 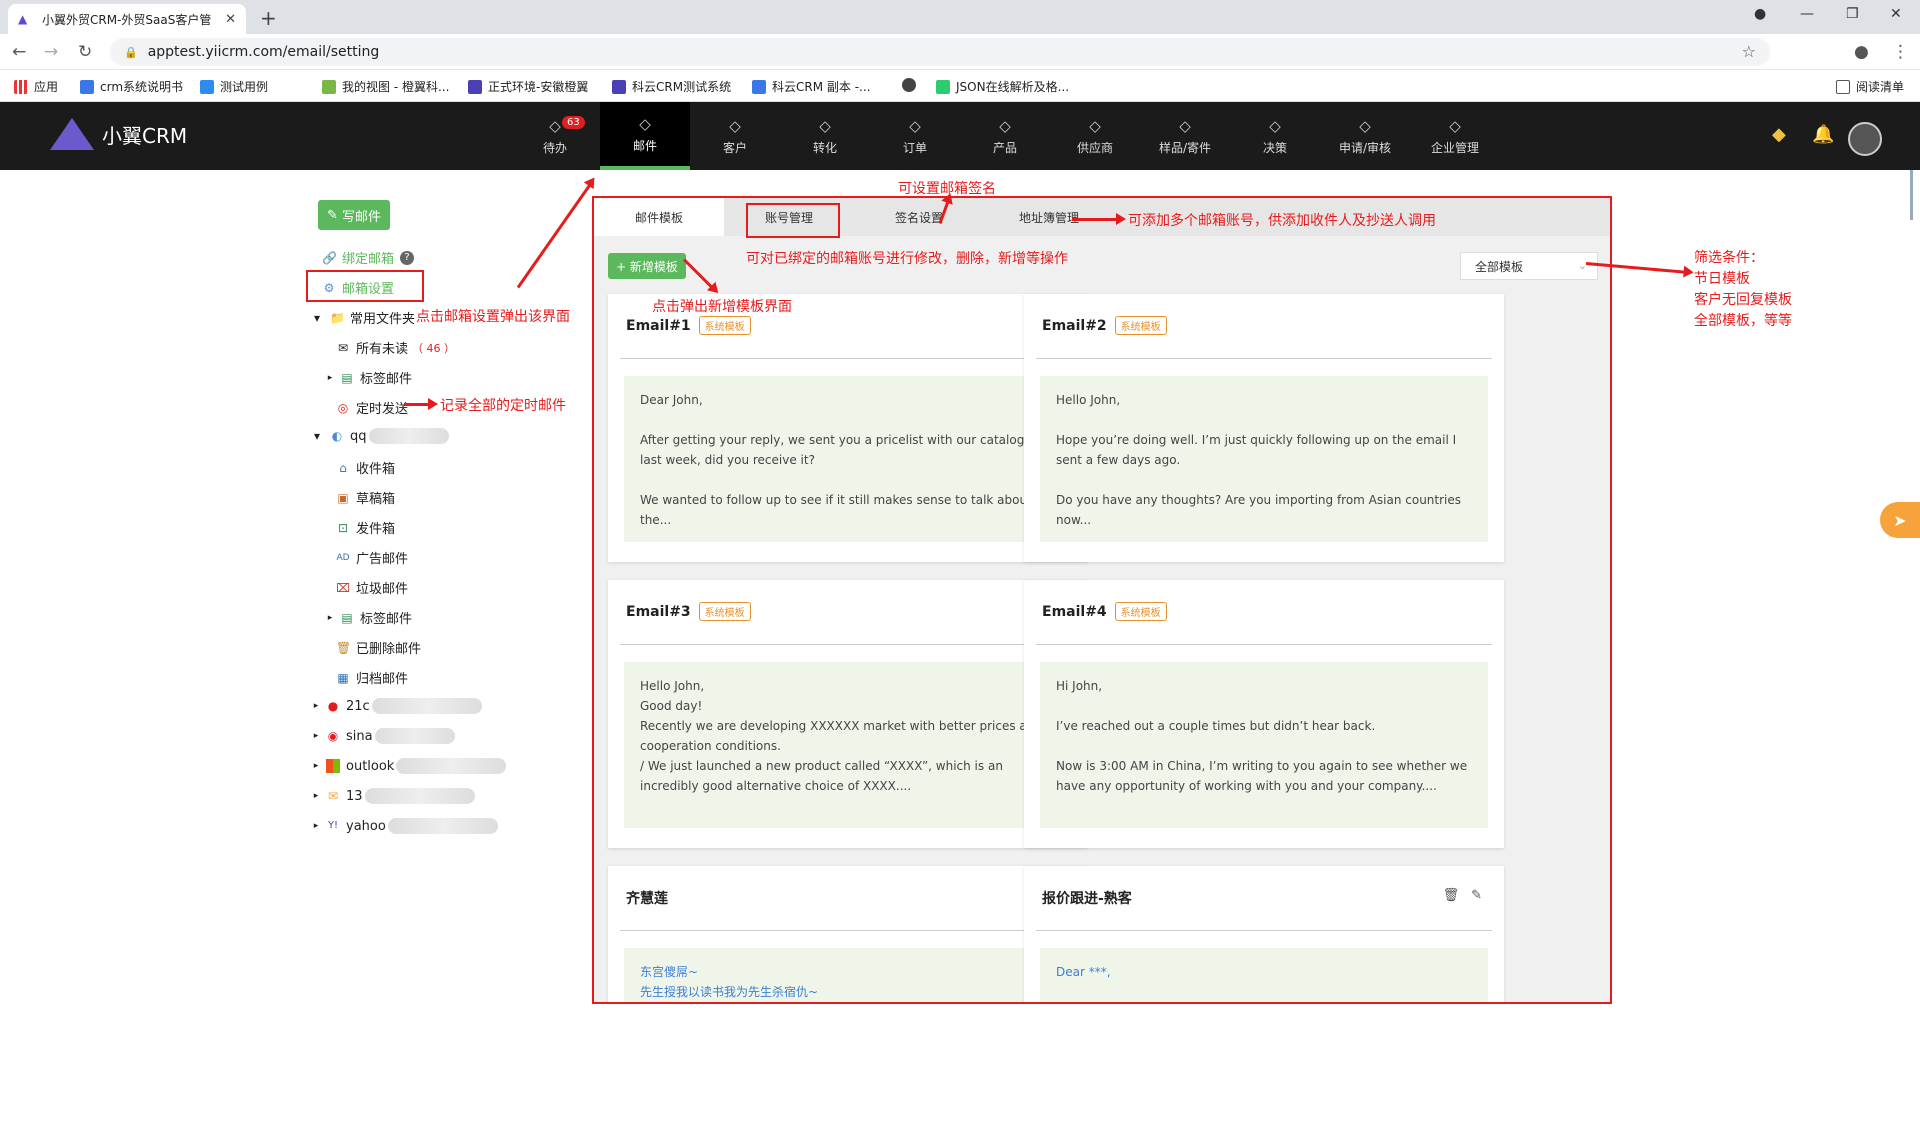 What do you see at coordinates (1004, 147) in the screenshot?
I see `nav-label: 产品` at bounding box center [1004, 147].